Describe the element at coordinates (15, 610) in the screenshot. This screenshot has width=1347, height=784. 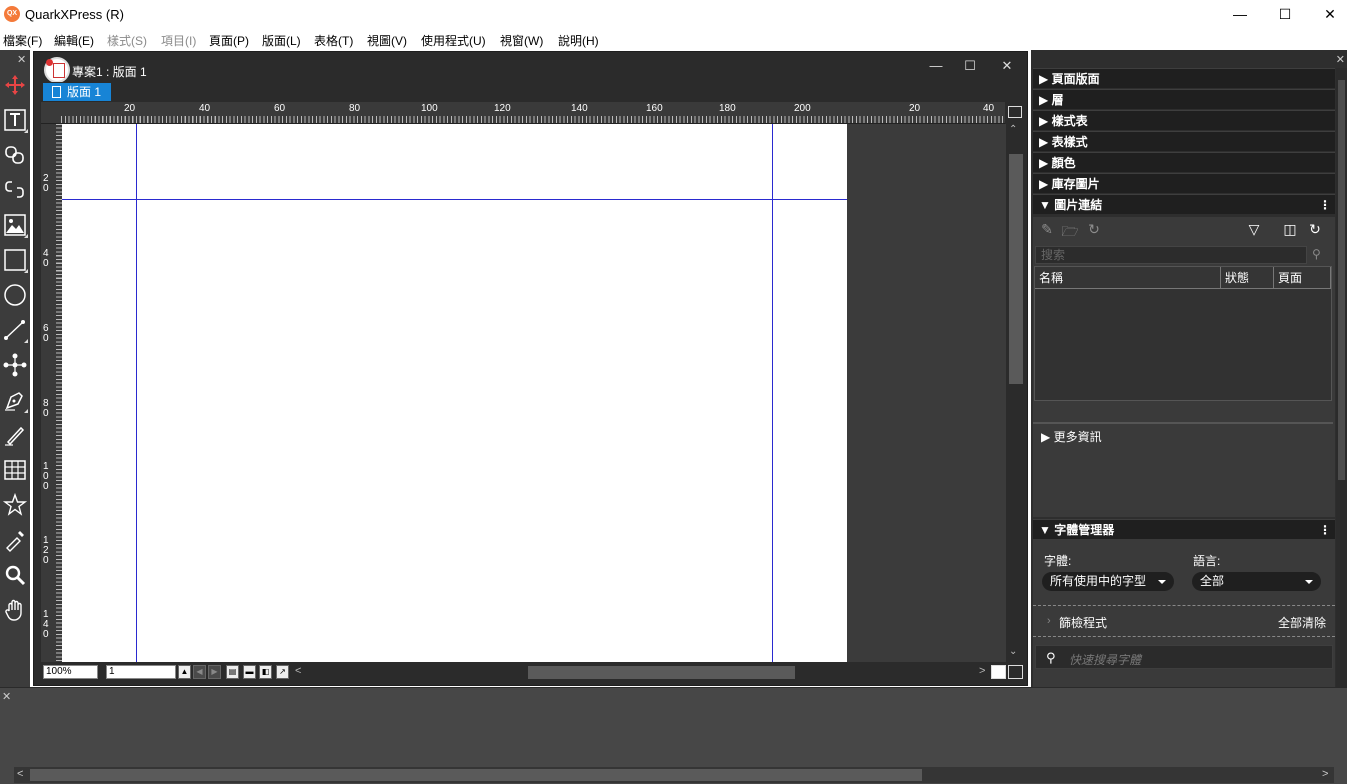
I see `pan-tool-icon` at that location.